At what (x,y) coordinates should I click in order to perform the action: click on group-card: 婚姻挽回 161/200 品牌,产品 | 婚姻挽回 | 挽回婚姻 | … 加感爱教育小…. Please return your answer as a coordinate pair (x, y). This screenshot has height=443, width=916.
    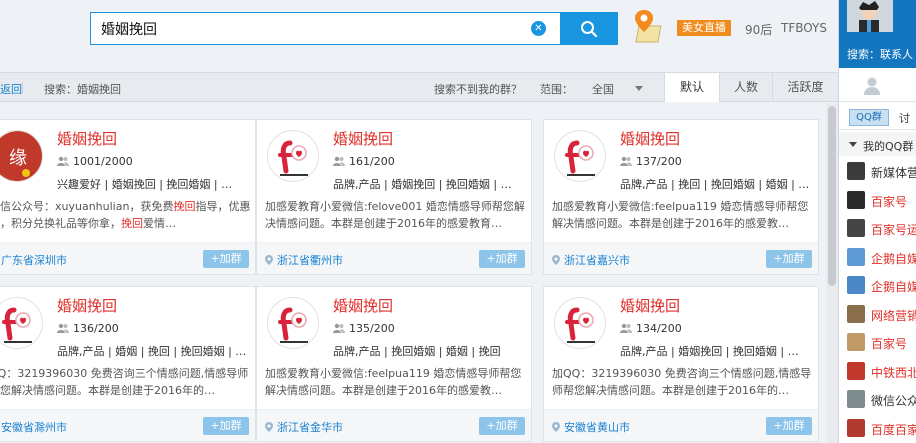
    Looking at the image, I should click on (394, 197).